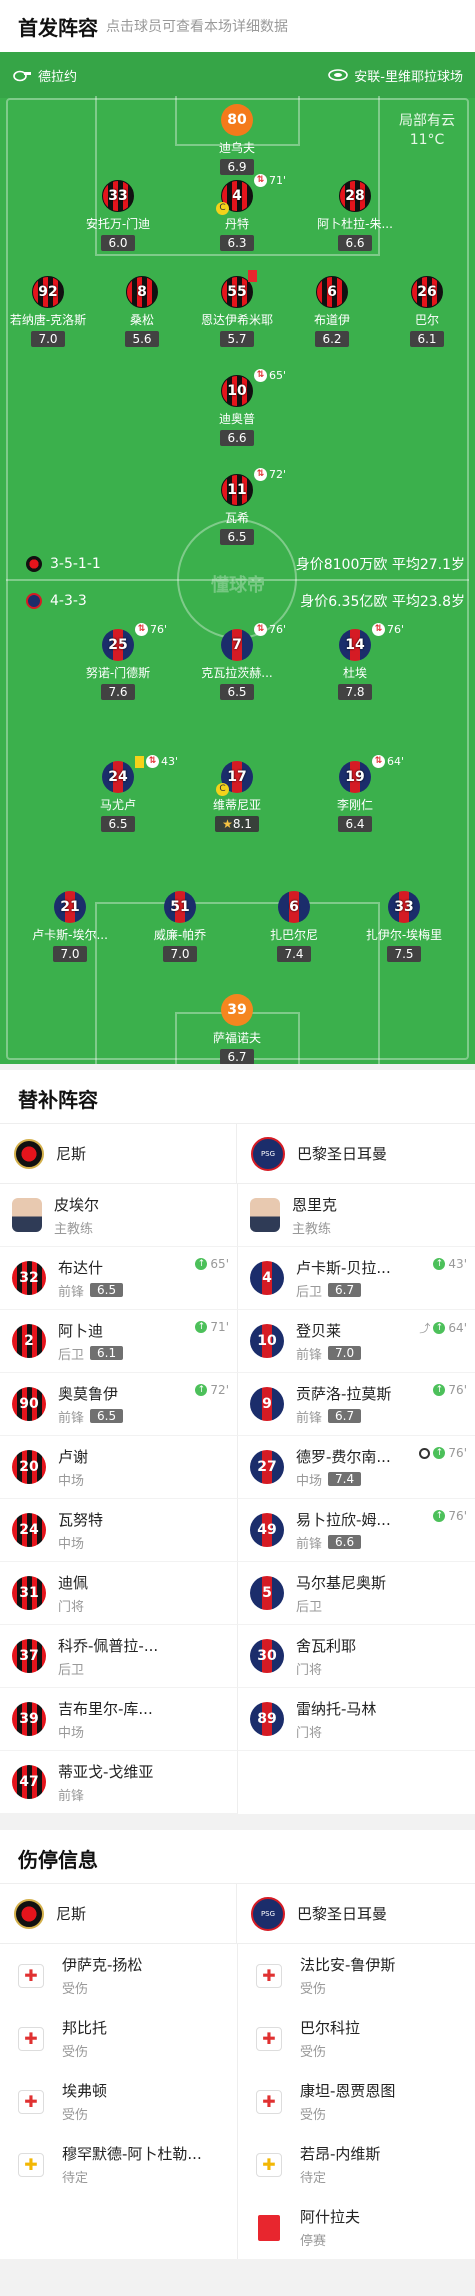 The height and width of the screenshot is (2296, 475). What do you see at coordinates (356, 1404) in the screenshot?
I see `sub-player-row: 9 贡萨洛-拉莫斯 前锋 6.7 ↑ 76'` at bounding box center [356, 1404].